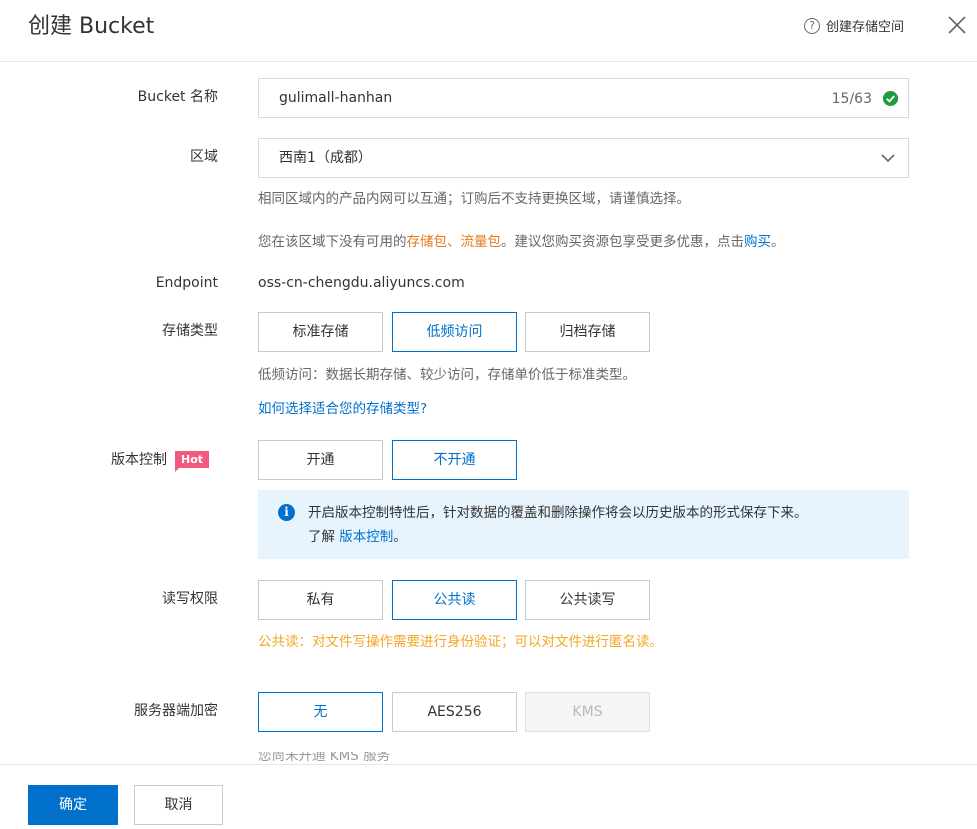 Image resolution: width=977 pixels, height=829 pixels. I want to click on chevron-down-icon, so click(888, 158).